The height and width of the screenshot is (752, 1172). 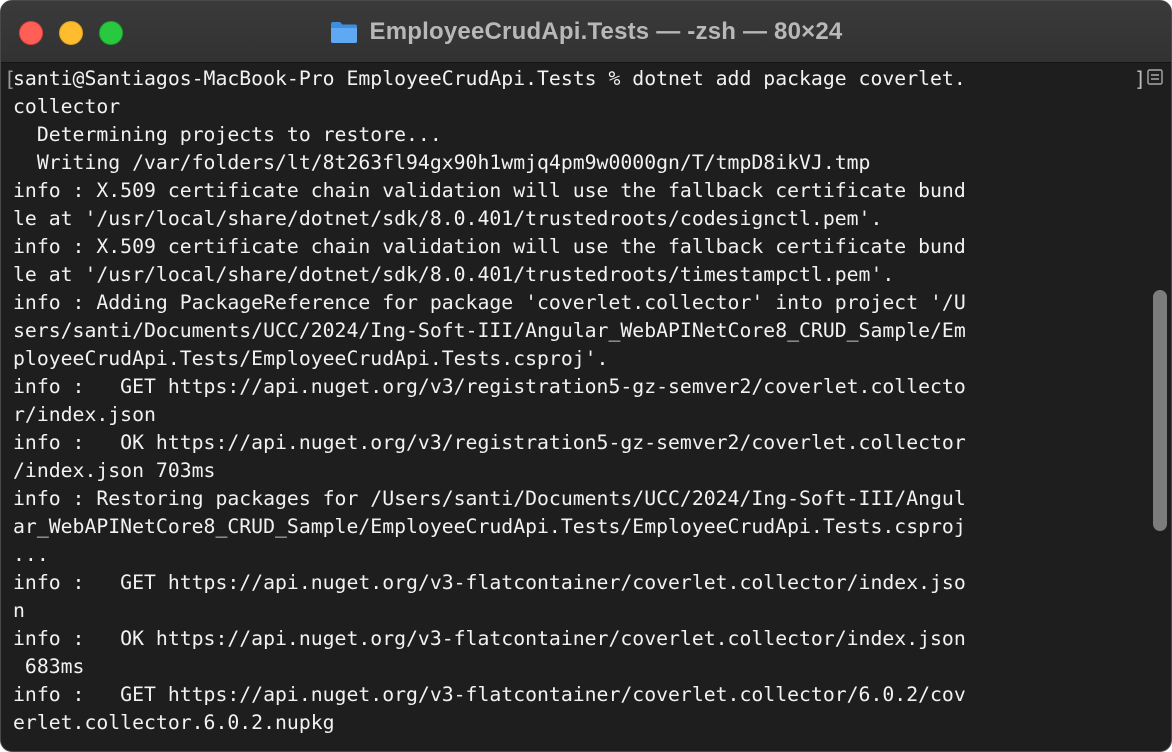 I want to click on terminal-line: r/index.json, so click(x=84, y=414).